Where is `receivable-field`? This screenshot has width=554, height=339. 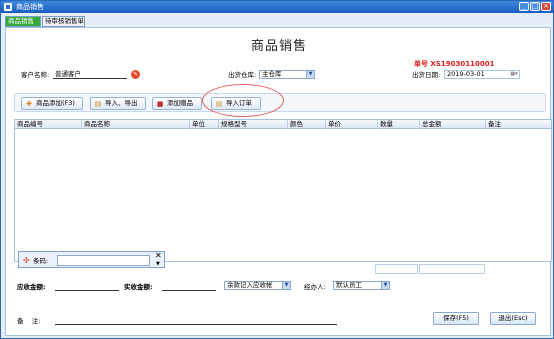
receivable-field is located at coordinates (87, 286).